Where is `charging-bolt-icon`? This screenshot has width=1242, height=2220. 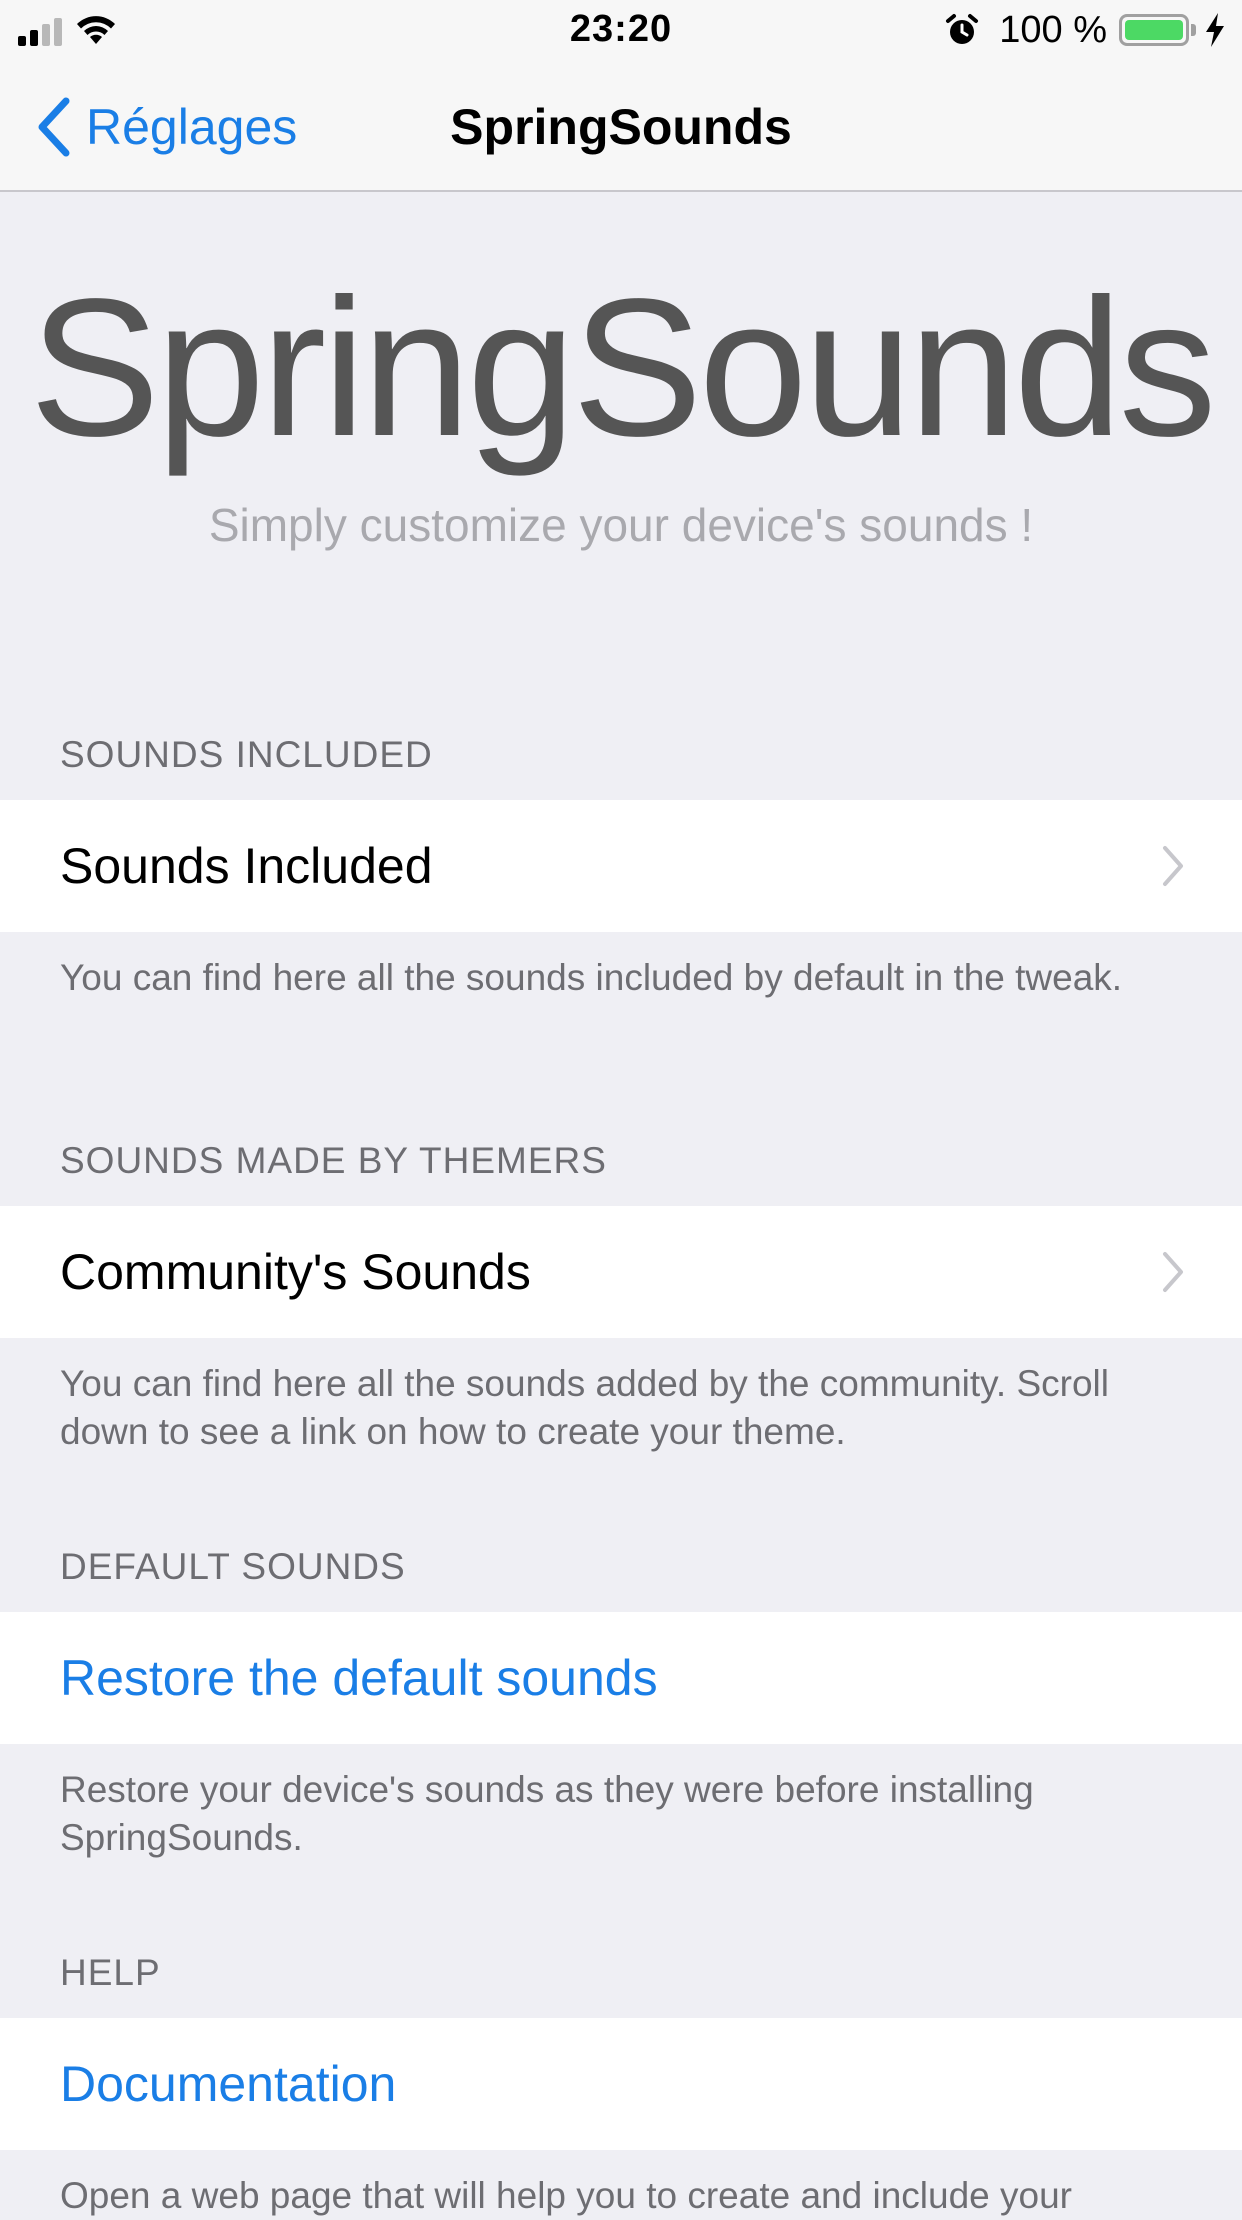
charging-bolt-icon is located at coordinates (1215, 30).